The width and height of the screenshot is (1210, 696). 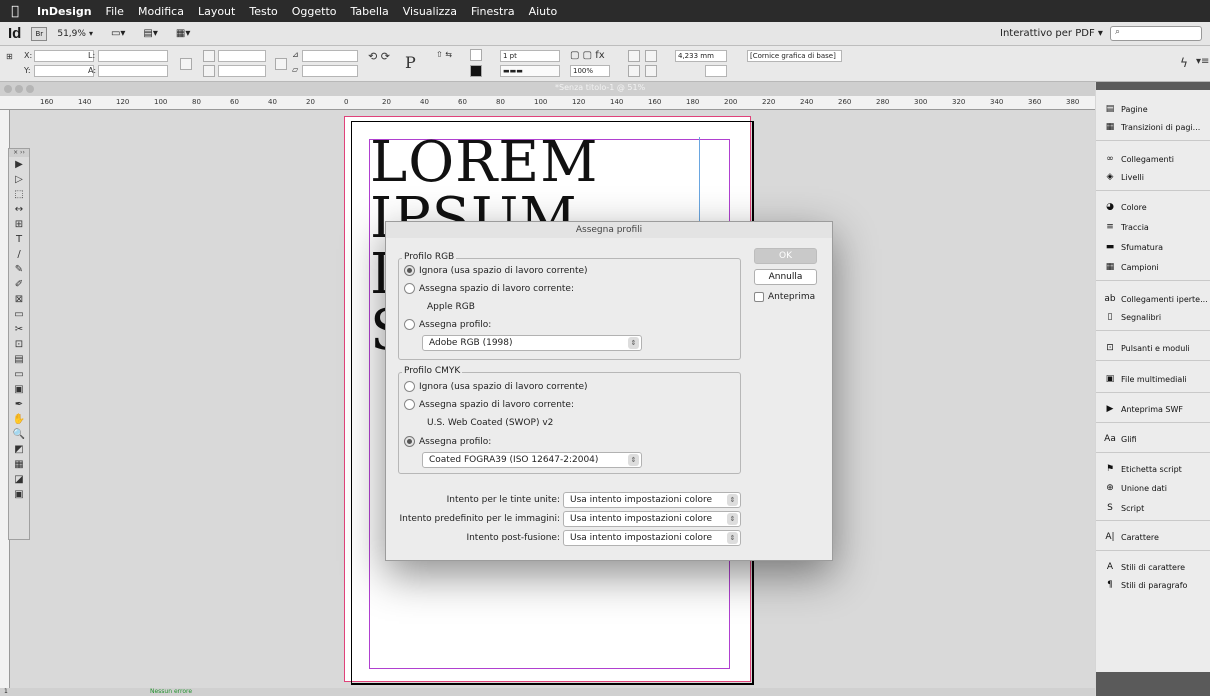 I want to click on eyedropper-tool-icon: ✒, so click(x=19, y=404).